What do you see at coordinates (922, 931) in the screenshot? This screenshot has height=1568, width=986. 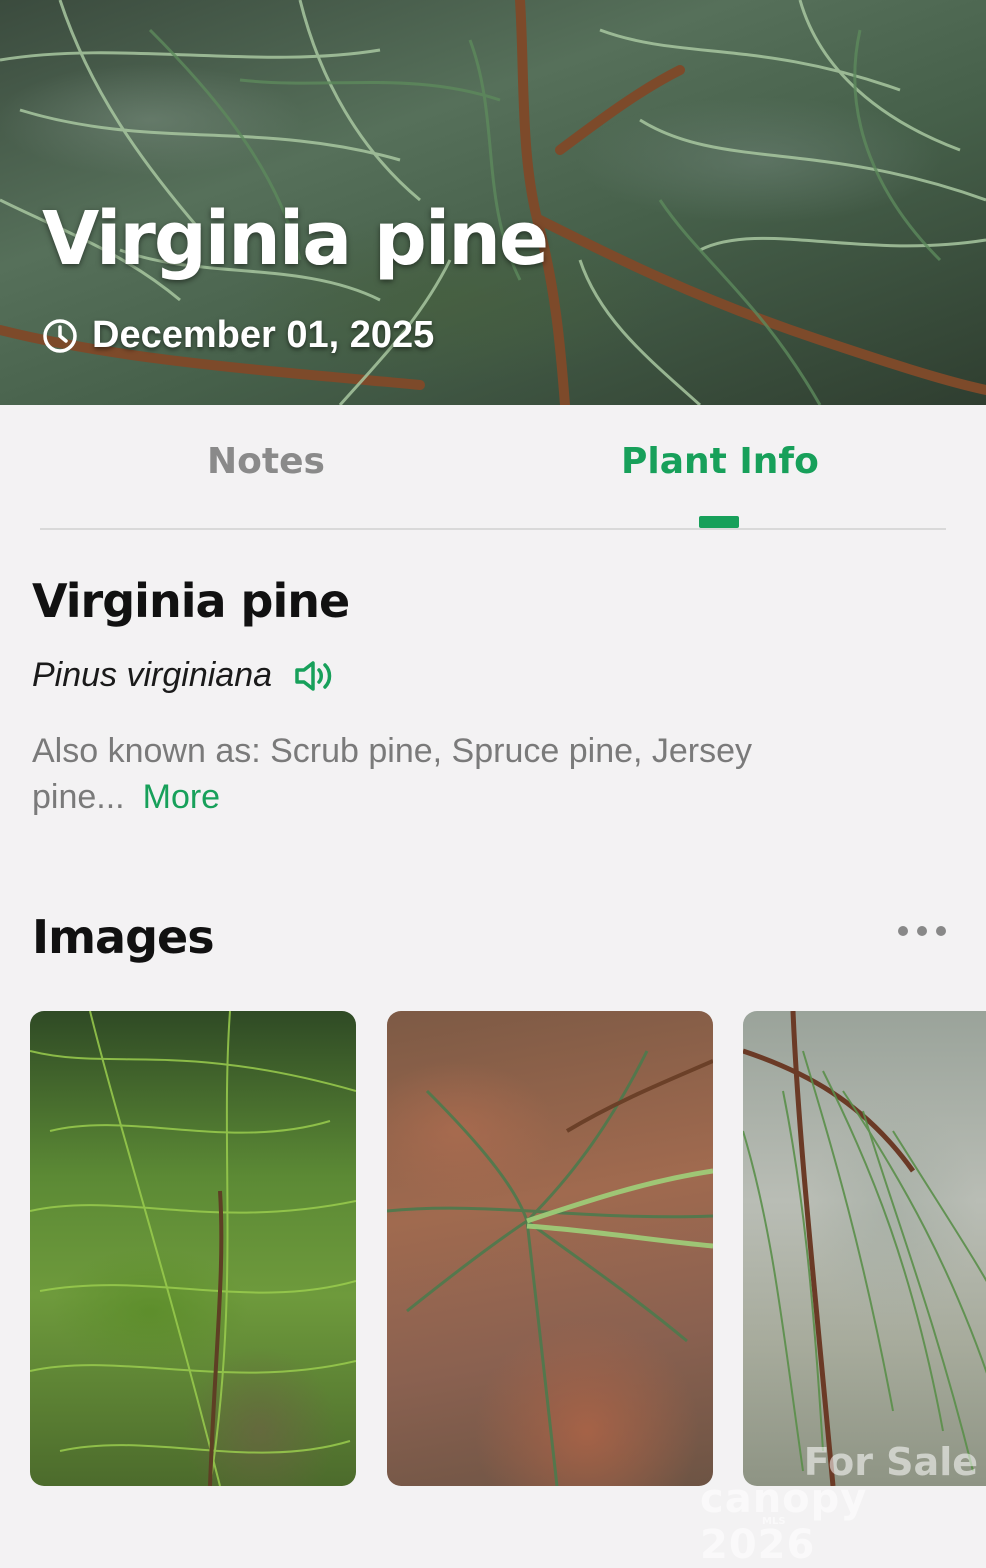 I see `more-dots-icon` at bounding box center [922, 931].